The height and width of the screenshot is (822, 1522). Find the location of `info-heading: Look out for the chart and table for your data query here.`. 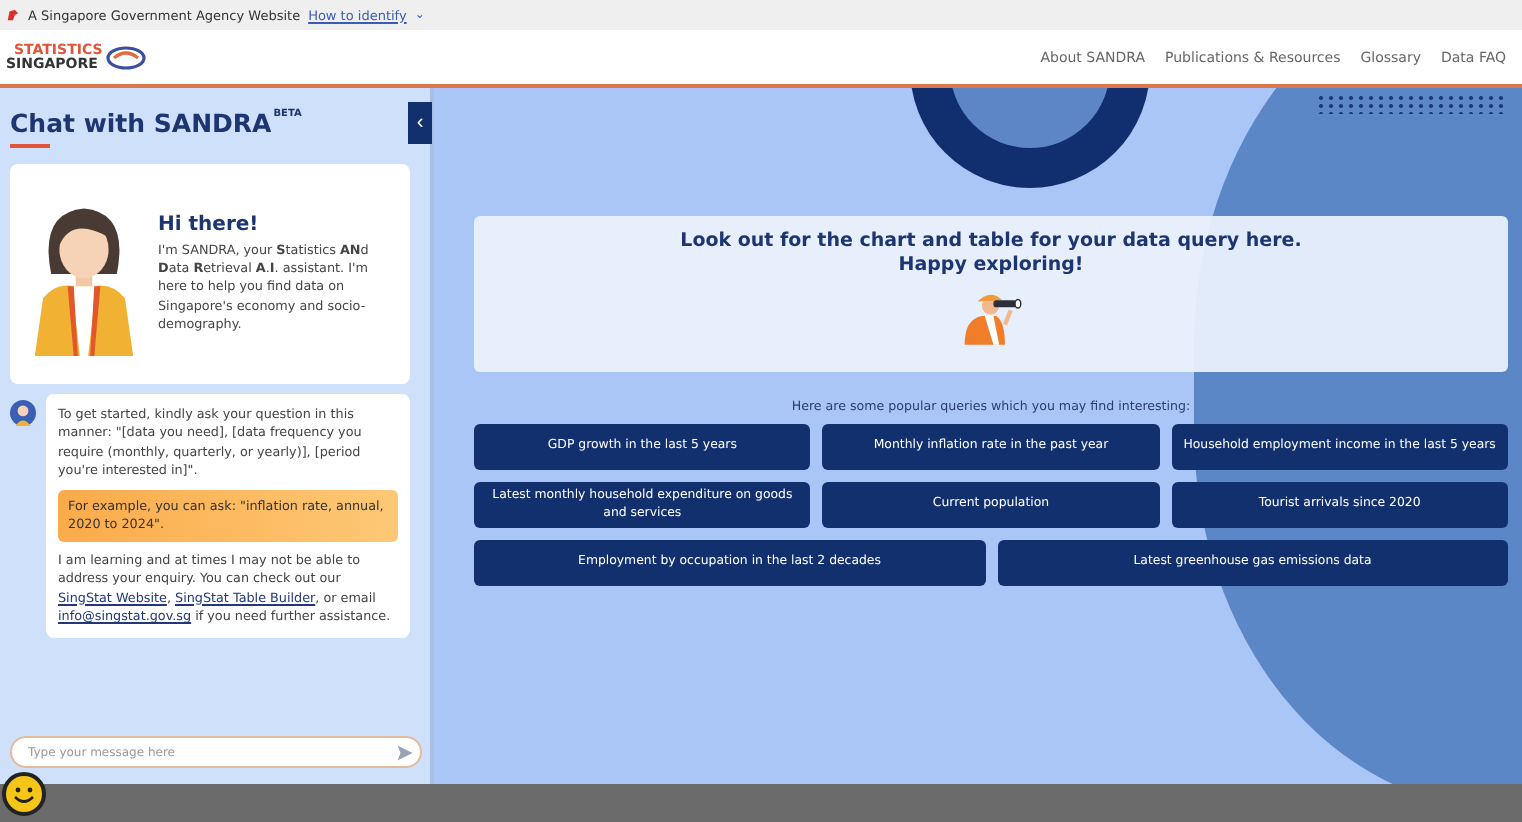

info-heading: Look out for the chart and table for your data query here. is located at coordinates (991, 242).